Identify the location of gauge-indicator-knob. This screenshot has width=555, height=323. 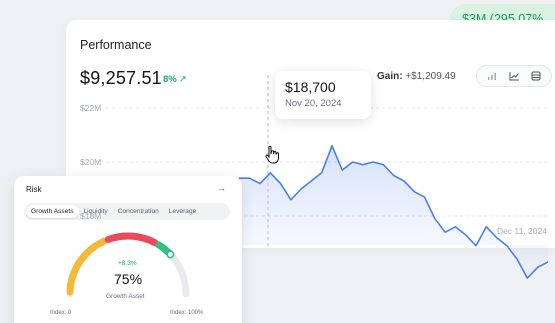
(170, 254).